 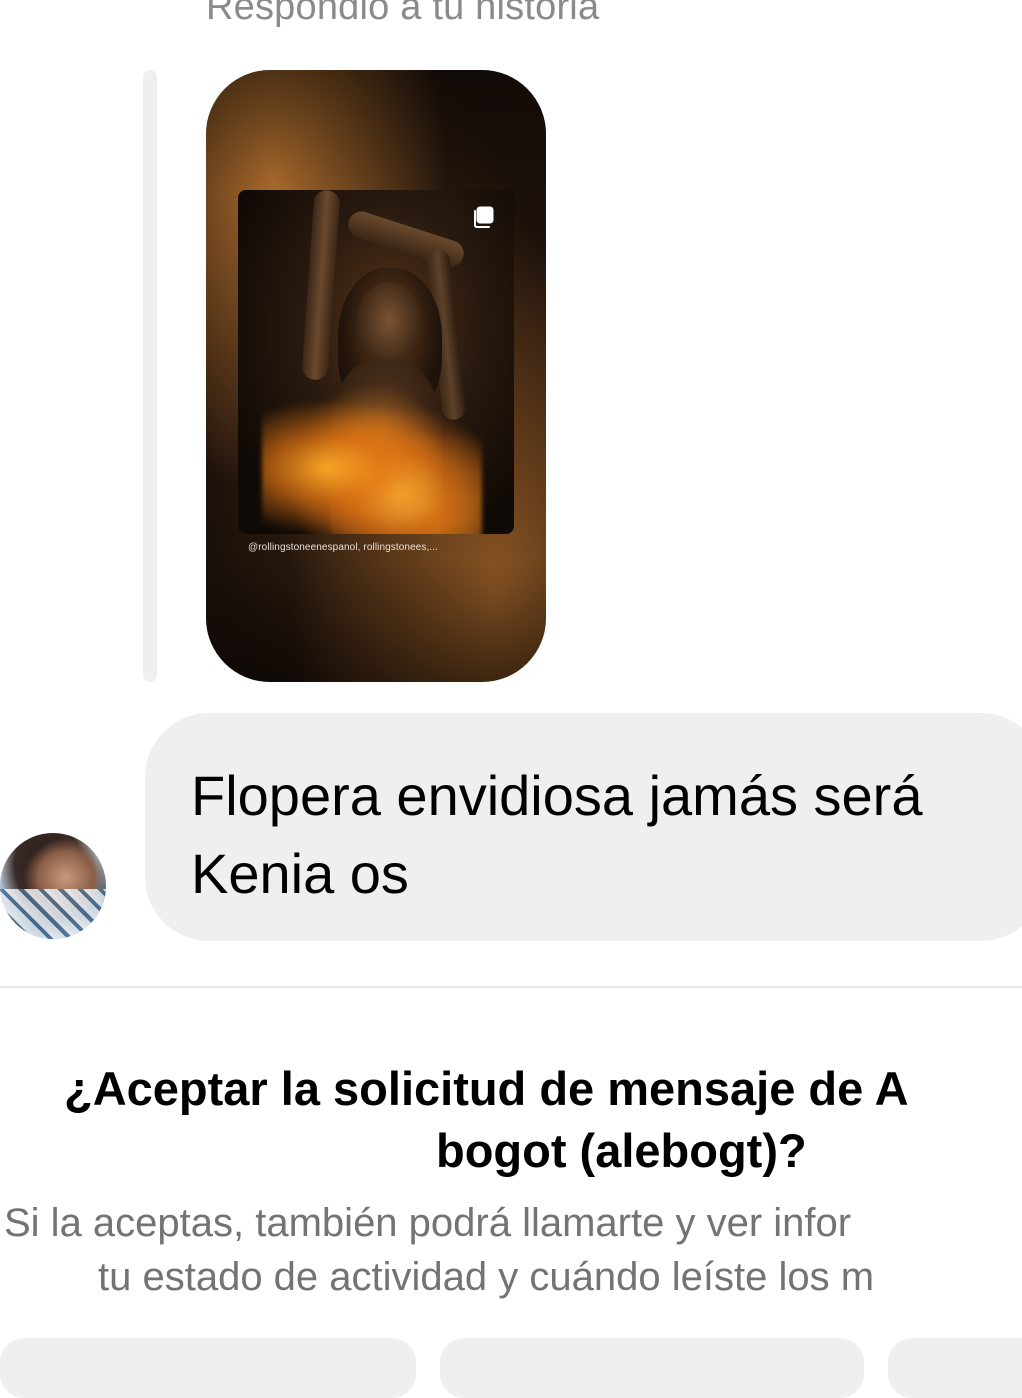 What do you see at coordinates (389, 325) in the screenshot?
I see `story-figure-head` at bounding box center [389, 325].